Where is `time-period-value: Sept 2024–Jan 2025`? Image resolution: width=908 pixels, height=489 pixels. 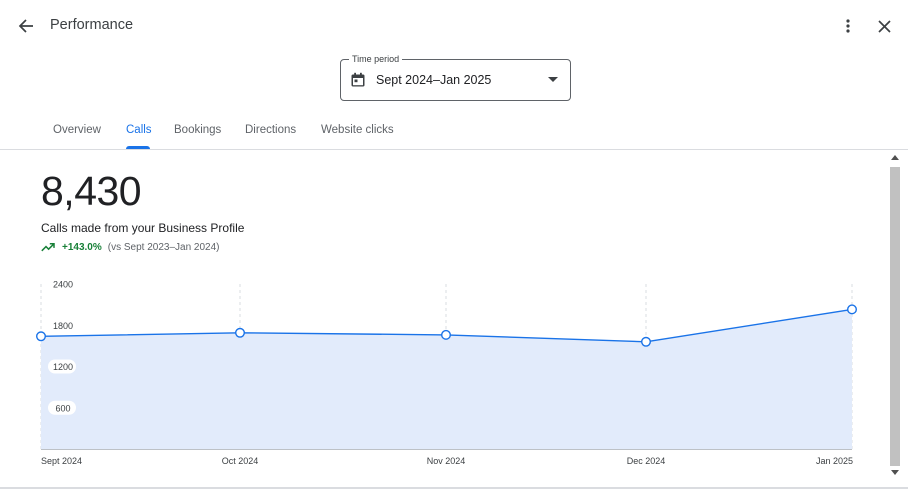
time-period-value: Sept 2024–Jan 2025 is located at coordinates (434, 80).